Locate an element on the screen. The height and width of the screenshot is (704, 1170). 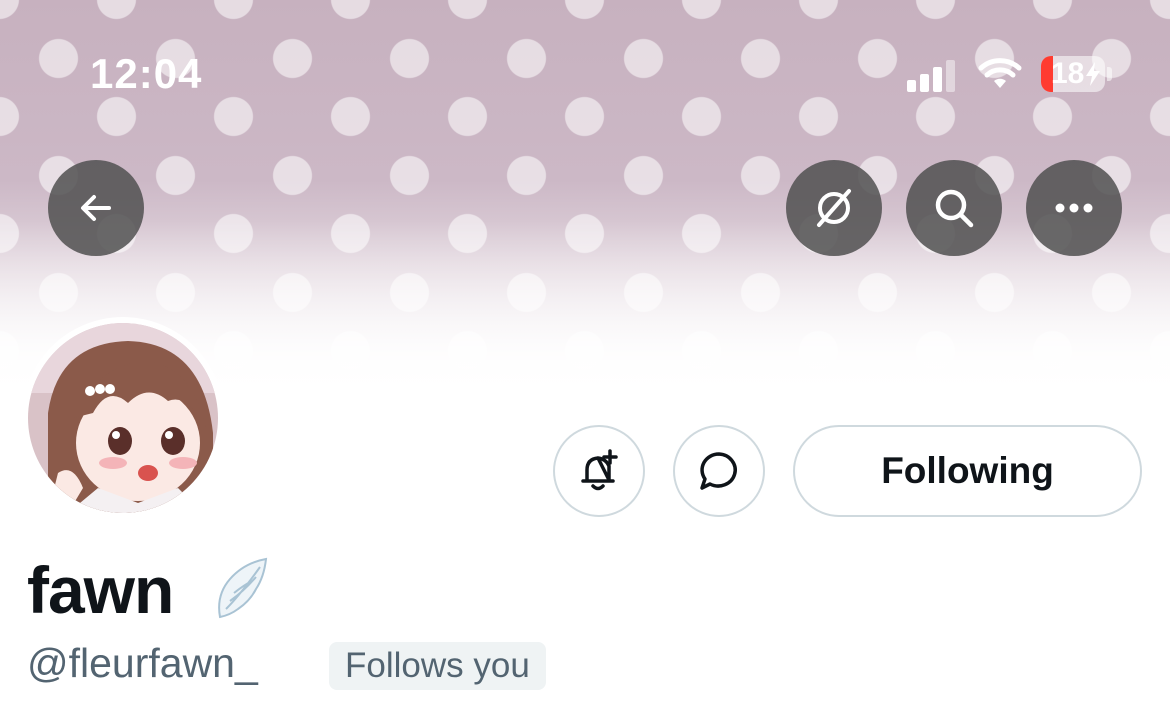
arrow-left-icon is located at coordinates (96, 208).